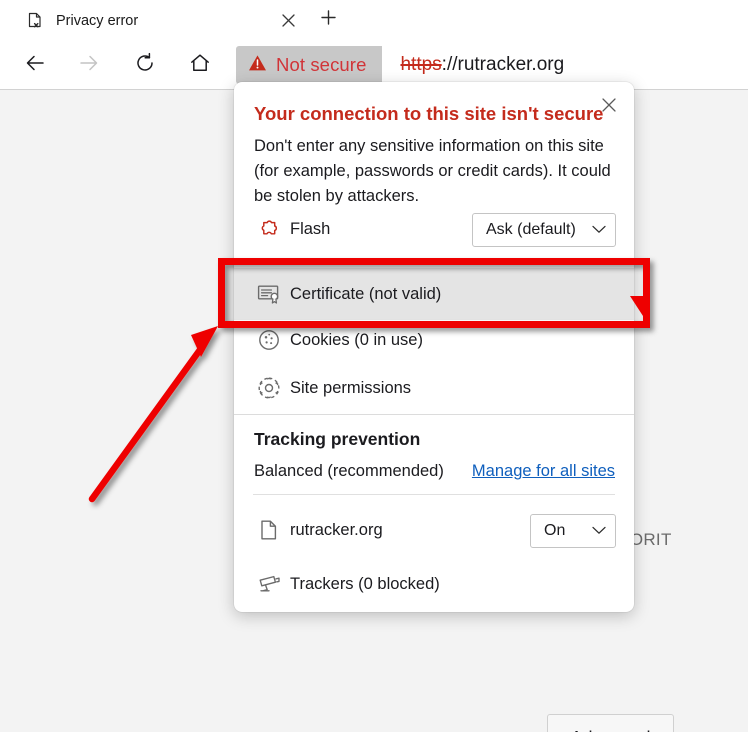 The width and height of the screenshot is (748, 732). What do you see at coordinates (573, 531) in the screenshot?
I see `site-tracking-dropdown: On` at bounding box center [573, 531].